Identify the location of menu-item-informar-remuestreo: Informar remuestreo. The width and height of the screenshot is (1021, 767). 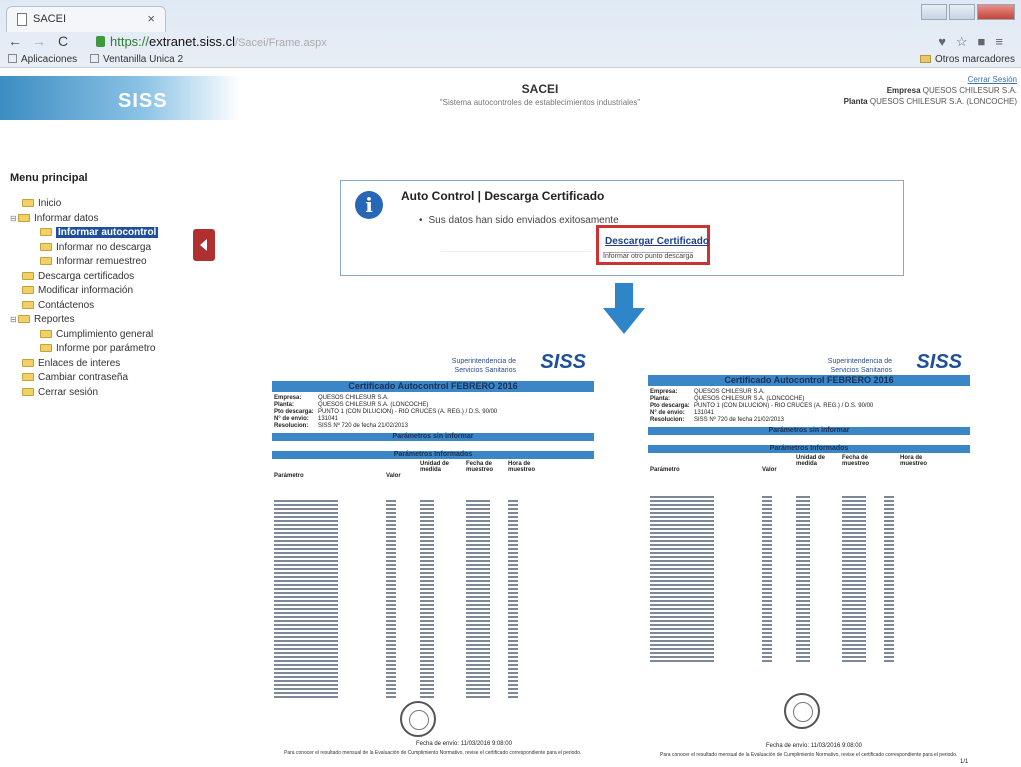
(95, 263).